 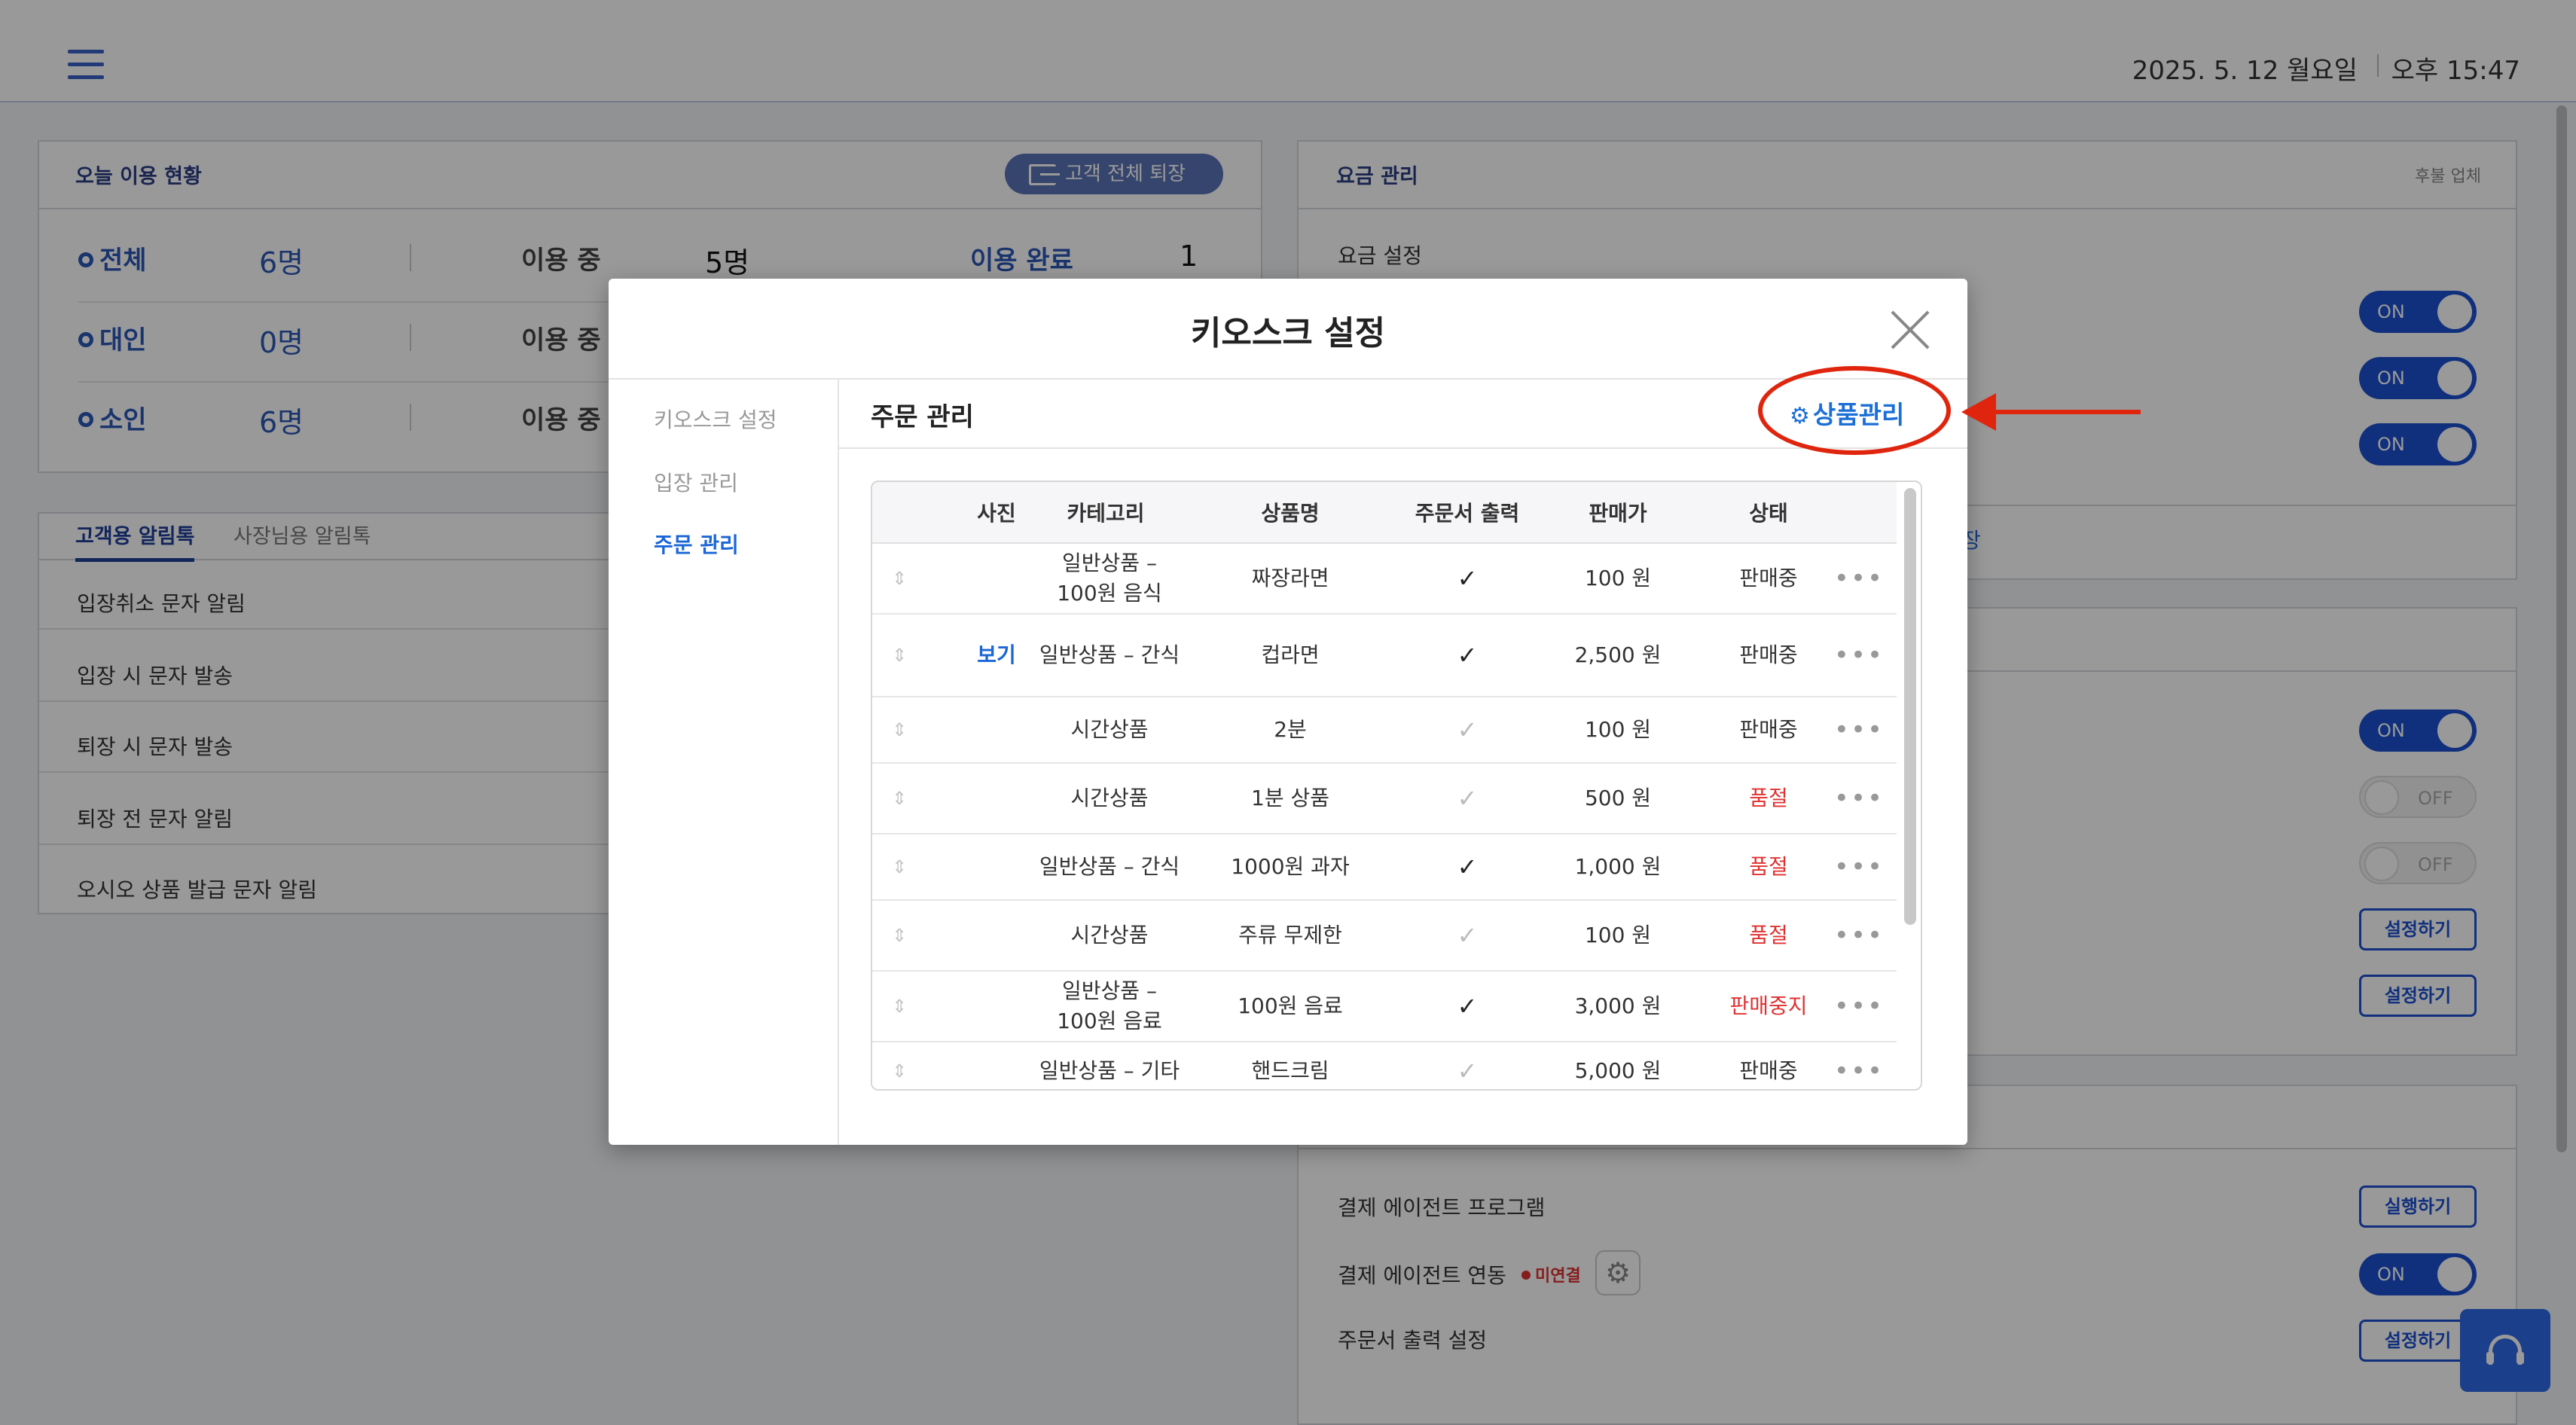 What do you see at coordinates (1106, 514) in the screenshot?
I see `column-category: 카테고리` at bounding box center [1106, 514].